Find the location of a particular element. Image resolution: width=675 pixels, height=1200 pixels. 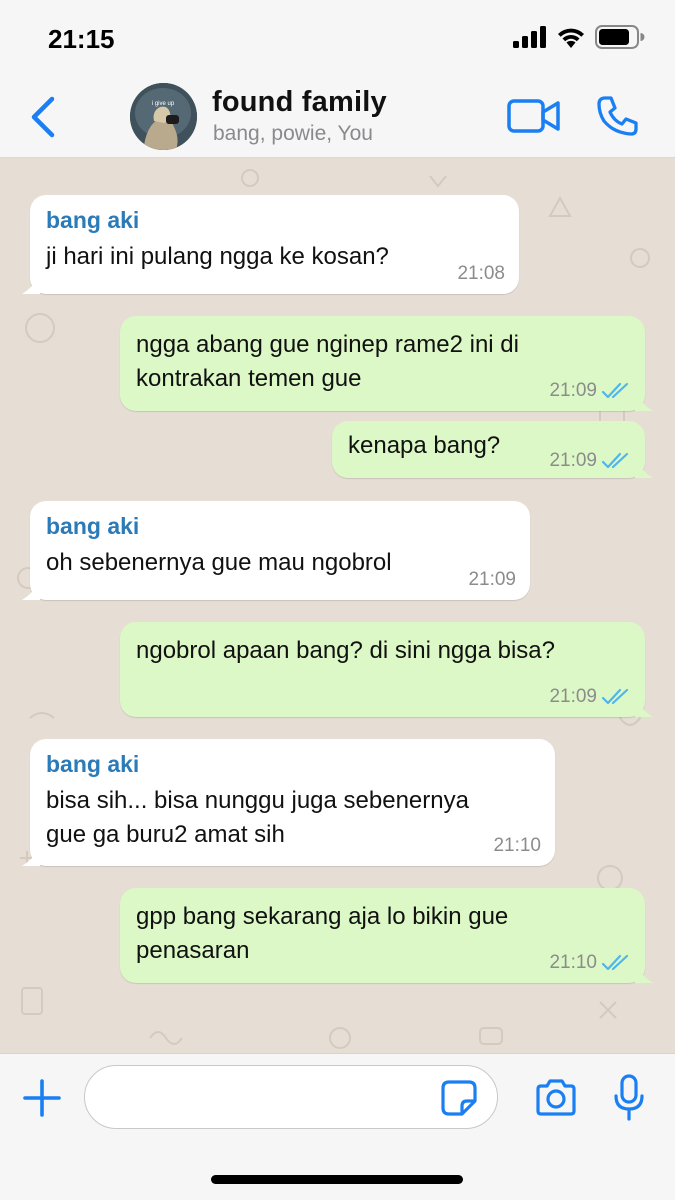

message-time: 21:08 is located at coordinates (481, 273).